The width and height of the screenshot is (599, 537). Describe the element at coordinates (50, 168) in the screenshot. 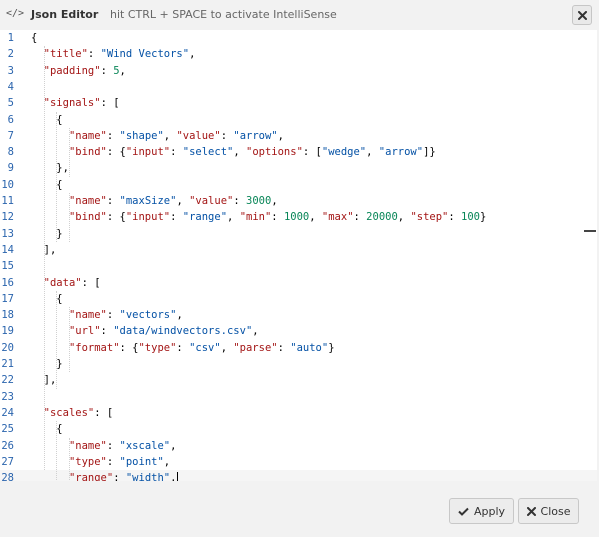

I see `code-text: },` at that location.